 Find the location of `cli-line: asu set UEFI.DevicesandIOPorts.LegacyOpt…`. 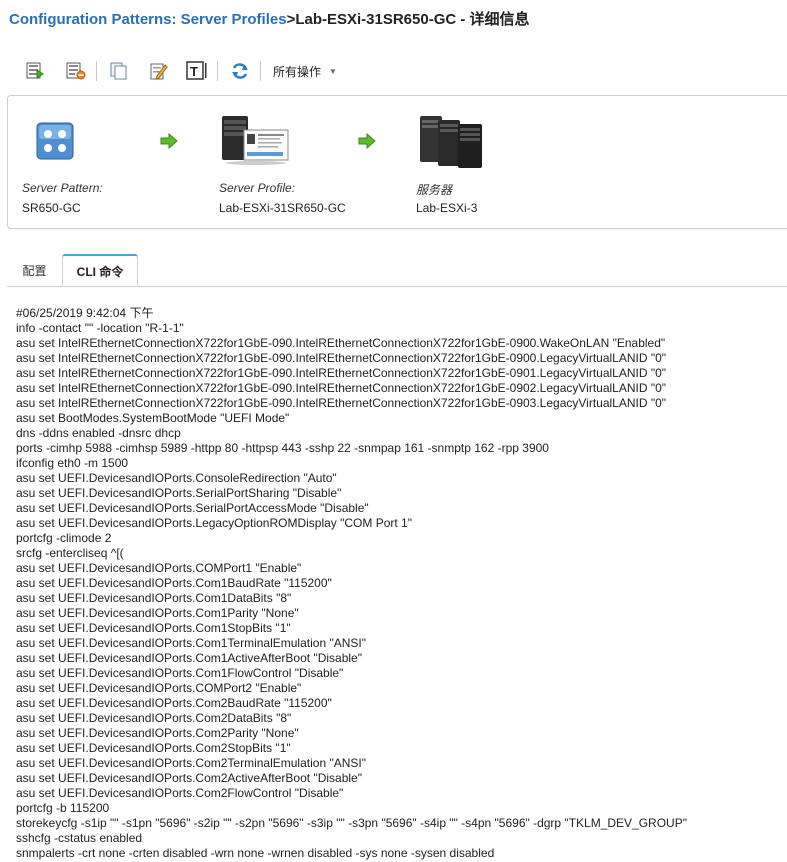

cli-line: asu set UEFI.DevicesandIOPorts.LegacyOpt… is located at coordinates (214, 523).